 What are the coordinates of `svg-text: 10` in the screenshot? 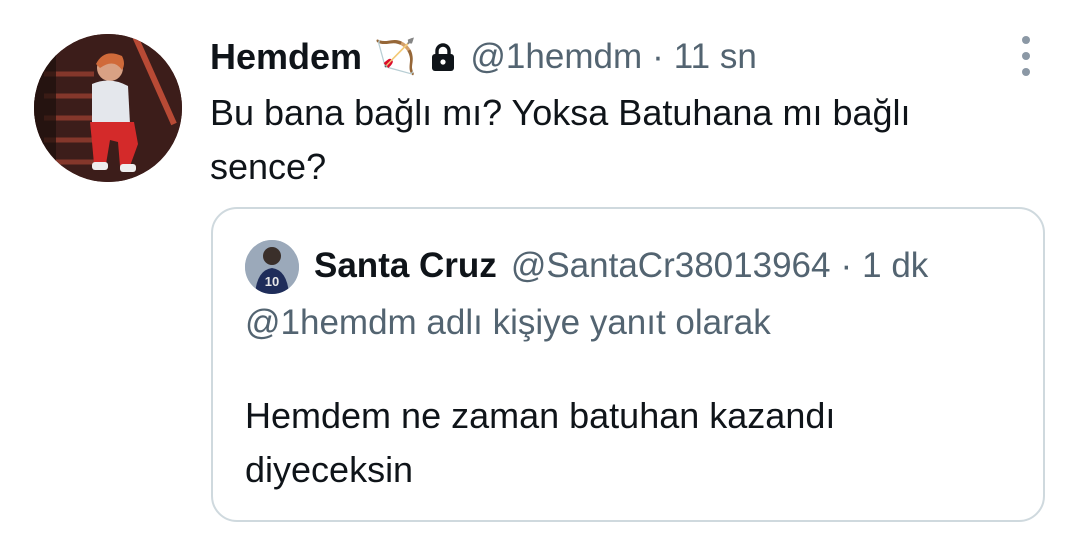 It's located at (272, 281).